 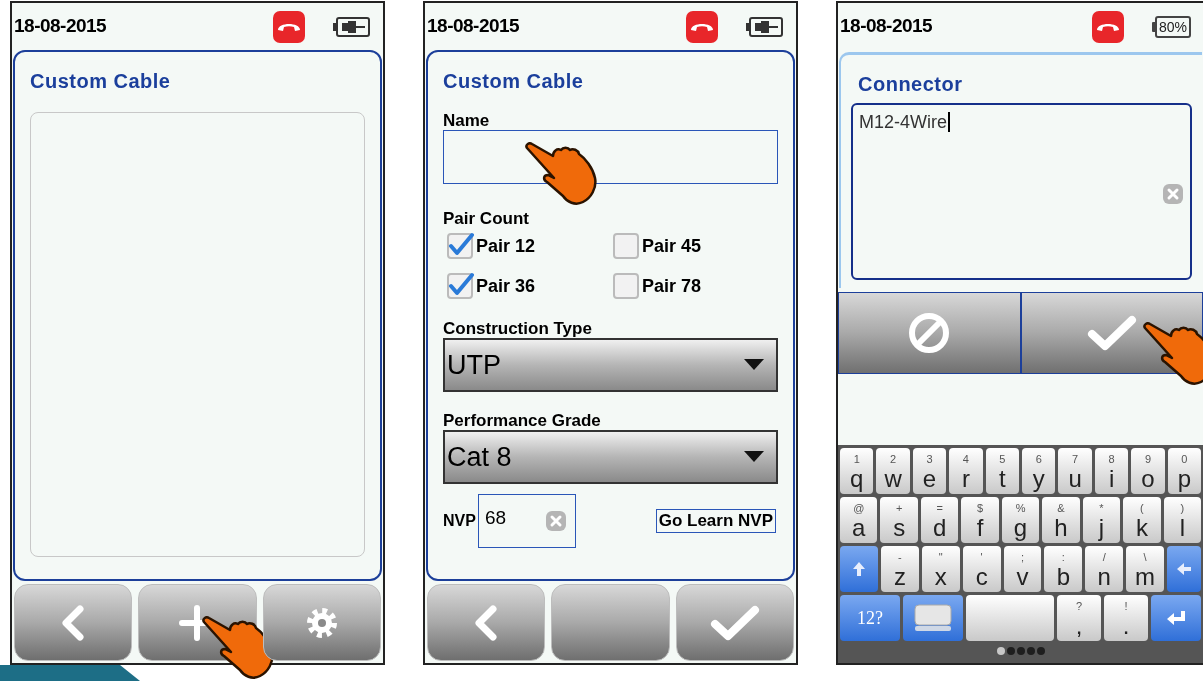 What do you see at coordinates (965, 479) in the screenshot?
I see `key-letter: r` at bounding box center [965, 479].